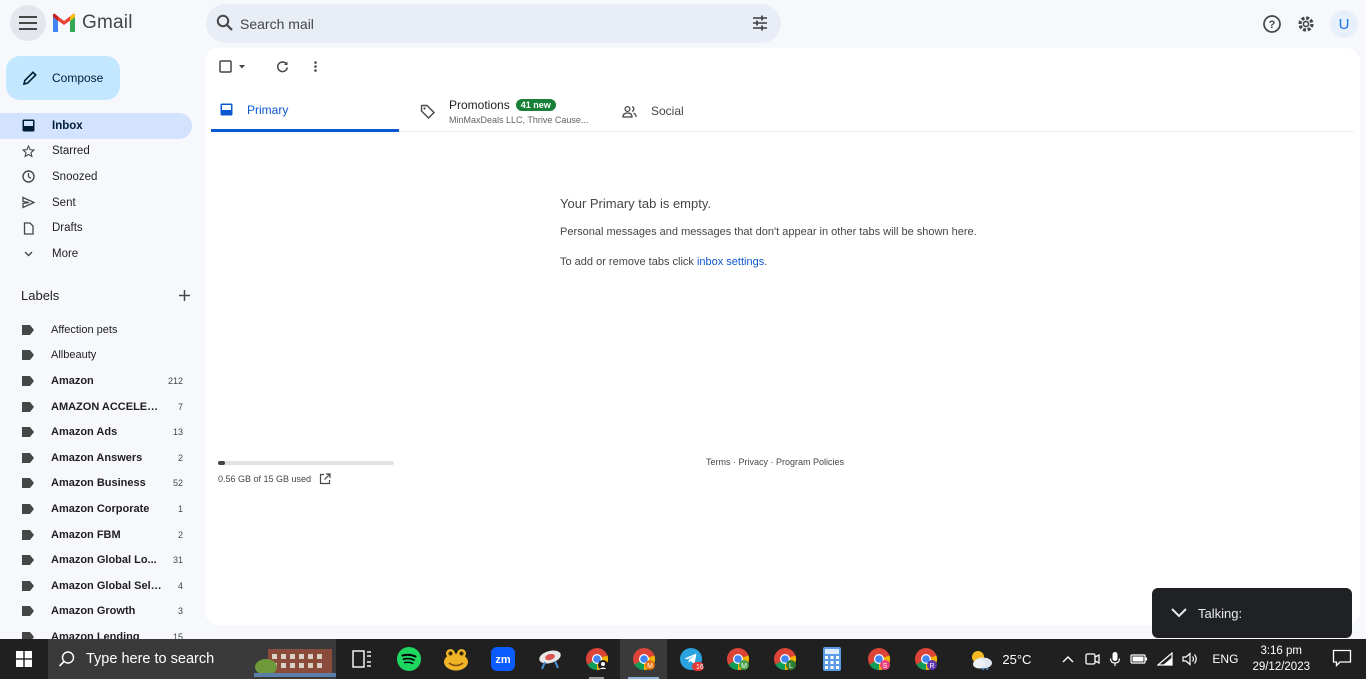  I want to click on nav-item-more: More, so click(96, 254).